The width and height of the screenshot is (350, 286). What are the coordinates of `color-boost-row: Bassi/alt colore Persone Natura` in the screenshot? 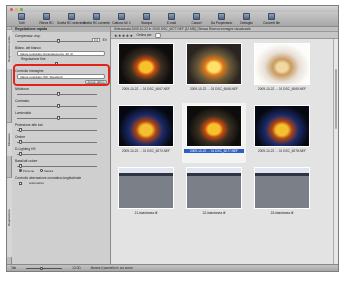 It's located at (61, 166).